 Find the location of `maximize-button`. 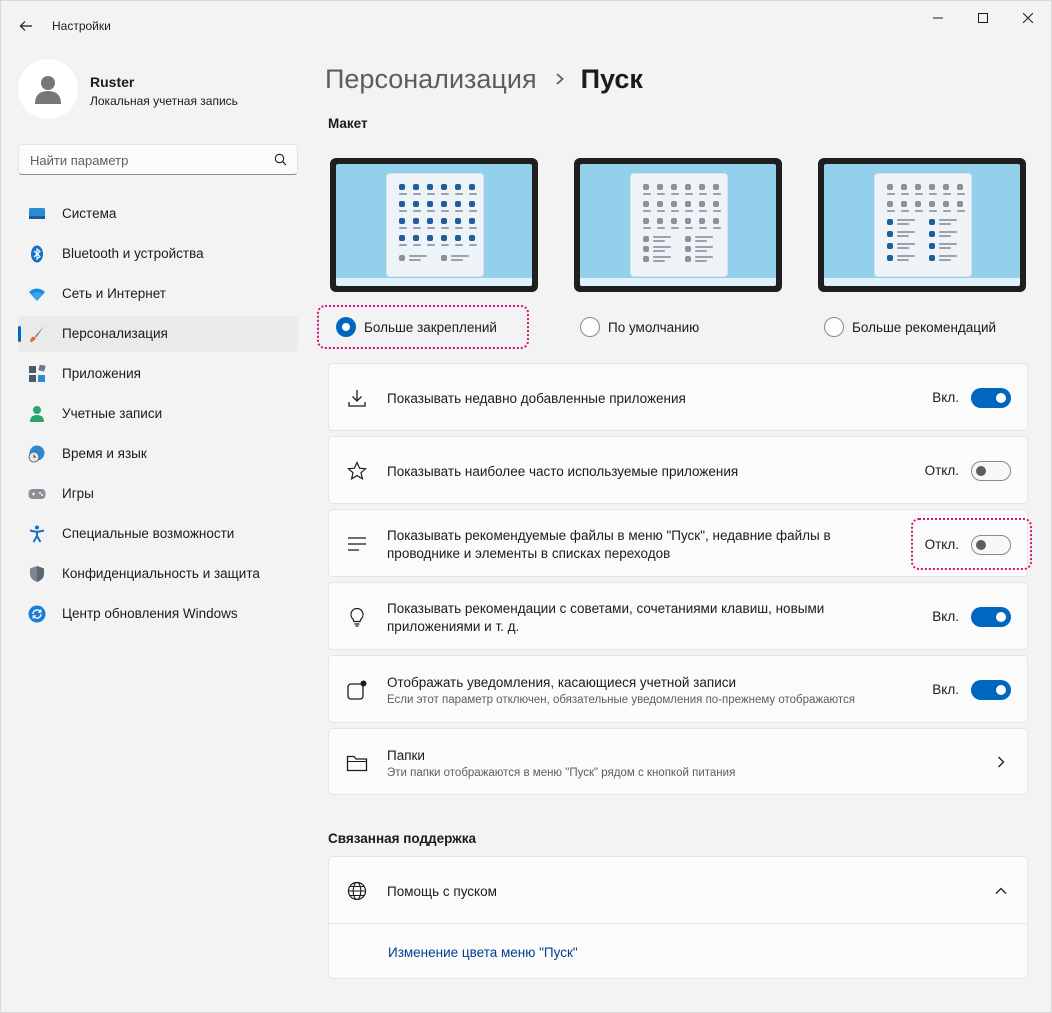

maximize-button is located at coordinates (983, 18).